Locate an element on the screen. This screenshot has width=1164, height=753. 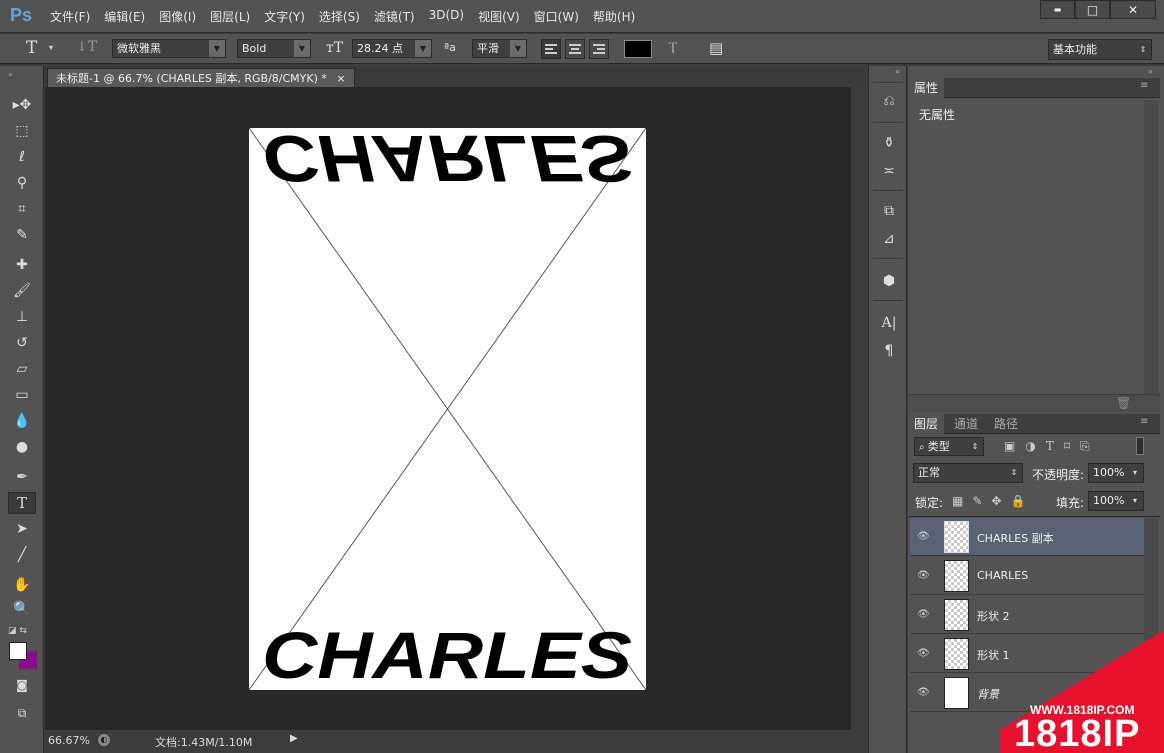
shape-filter-icon: ⌑ is located at coordinates (1067, 446).